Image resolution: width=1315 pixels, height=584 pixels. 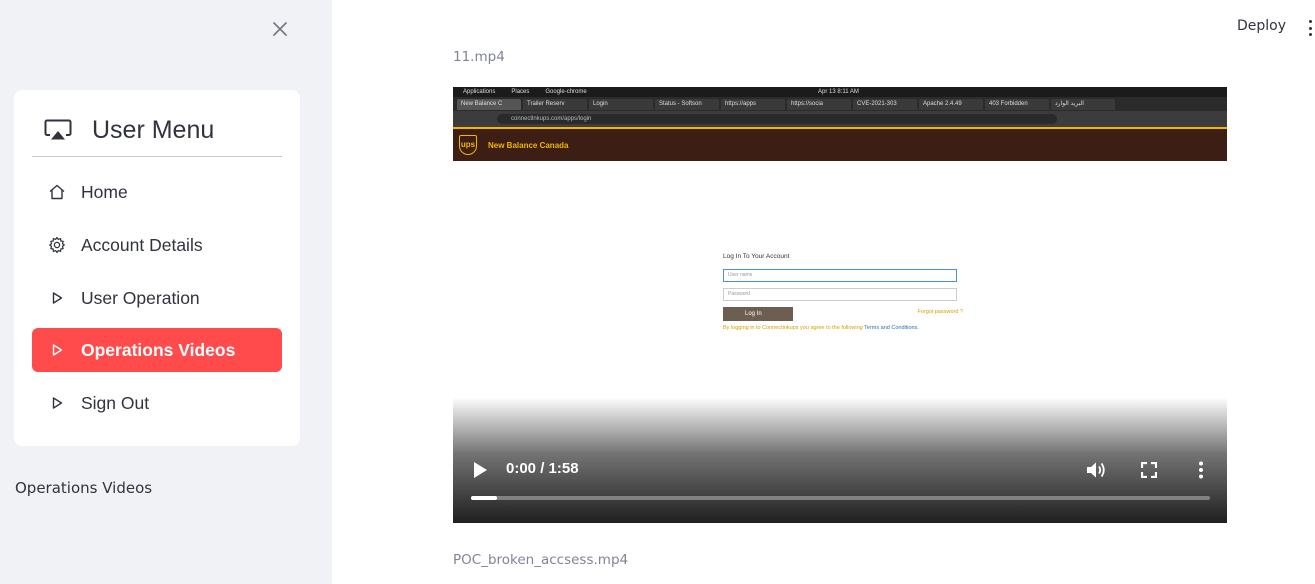 What do you see at coordinates (1261, 26) in the screenshot?
I see `deploy-button: Deploy` at bounding box center [1261, 26].